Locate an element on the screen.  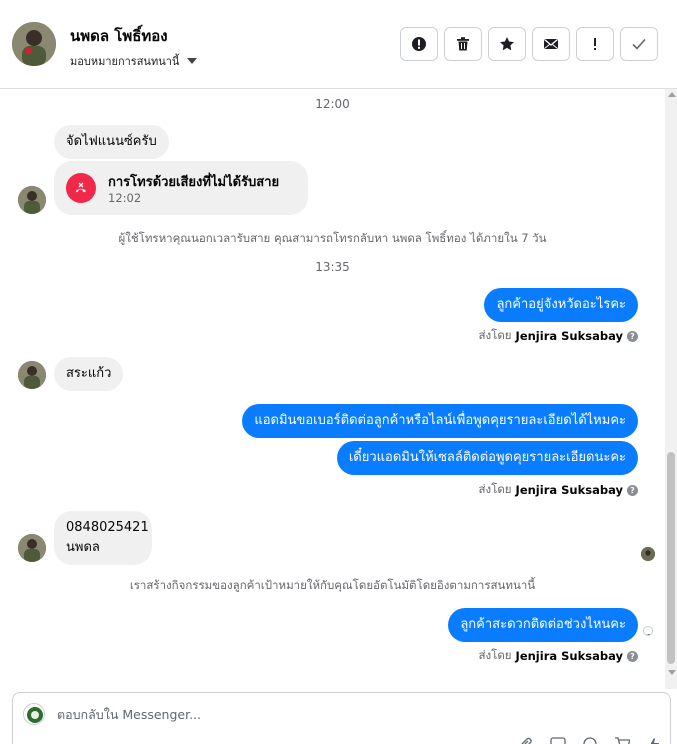
scrollbar-thumb is located at coordinates (671, 558).